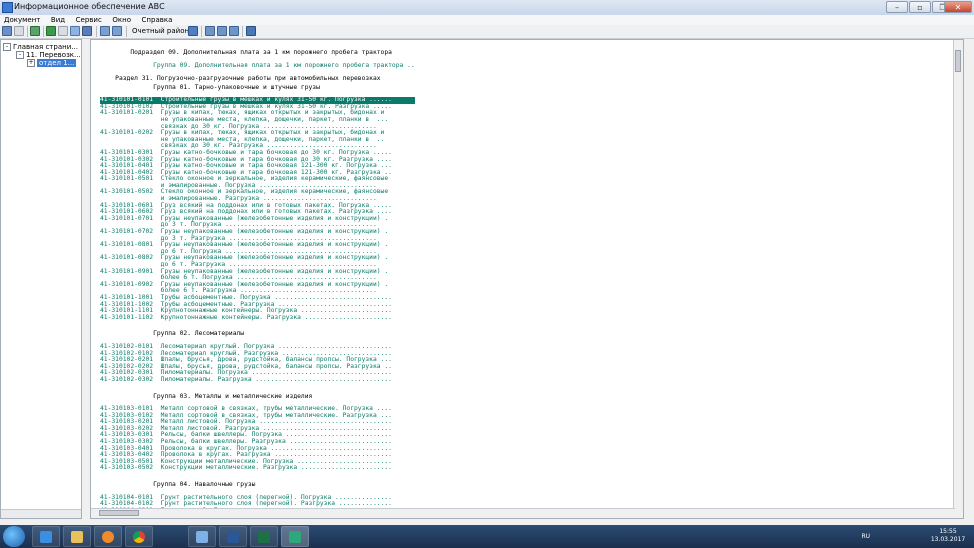 This screenshot has height=548, width=974. Describe the element at coordinates (487, 536) in the screenshot. I see `taskbar: RU 15:55 13.03.2017` at that location.